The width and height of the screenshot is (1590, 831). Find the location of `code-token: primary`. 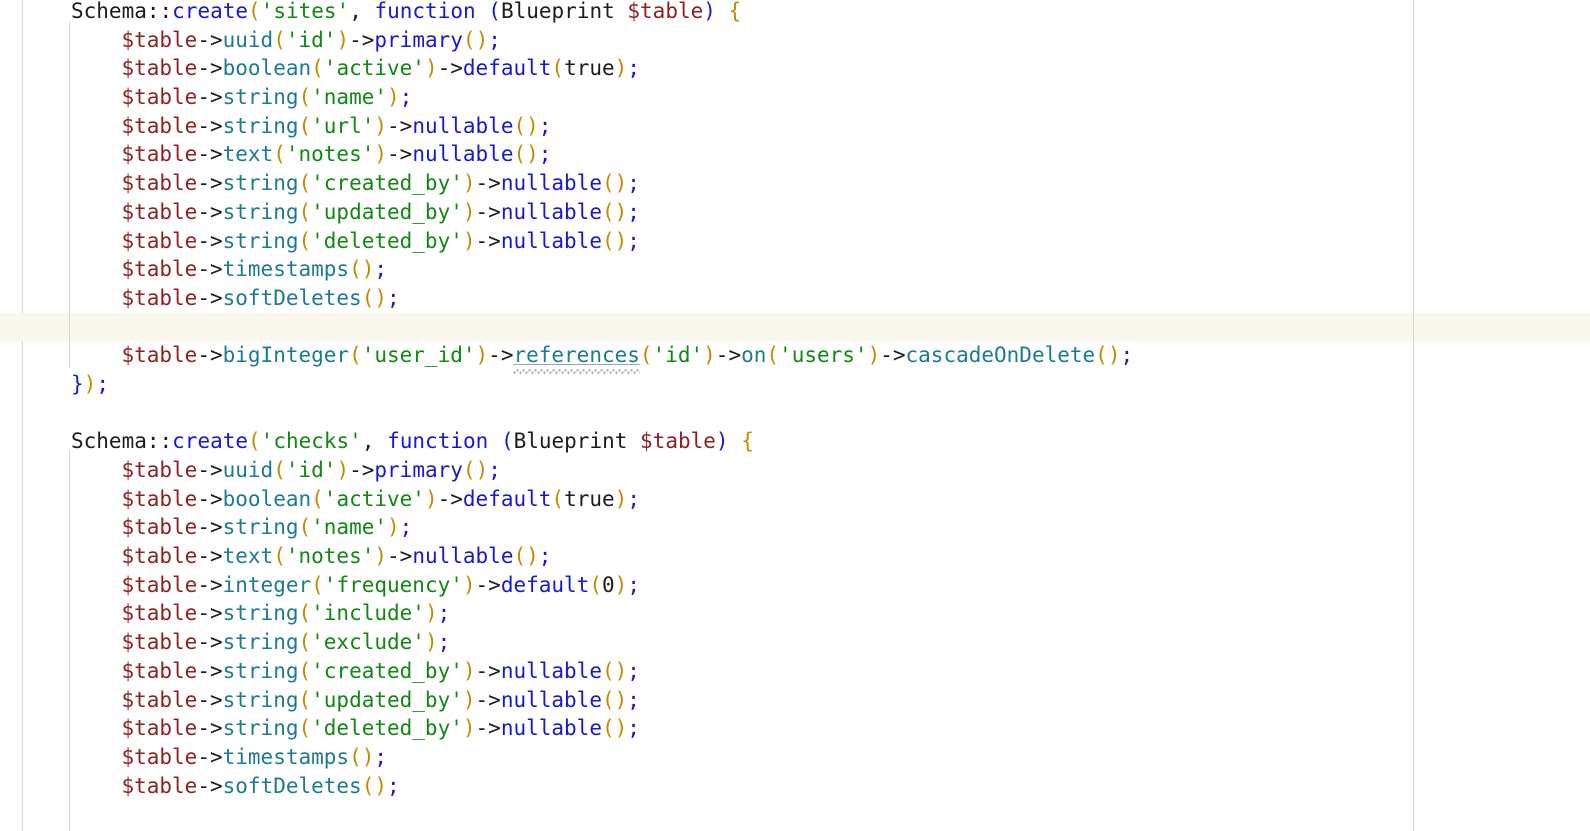

code-token: primary is located at coordinates (418, 39).